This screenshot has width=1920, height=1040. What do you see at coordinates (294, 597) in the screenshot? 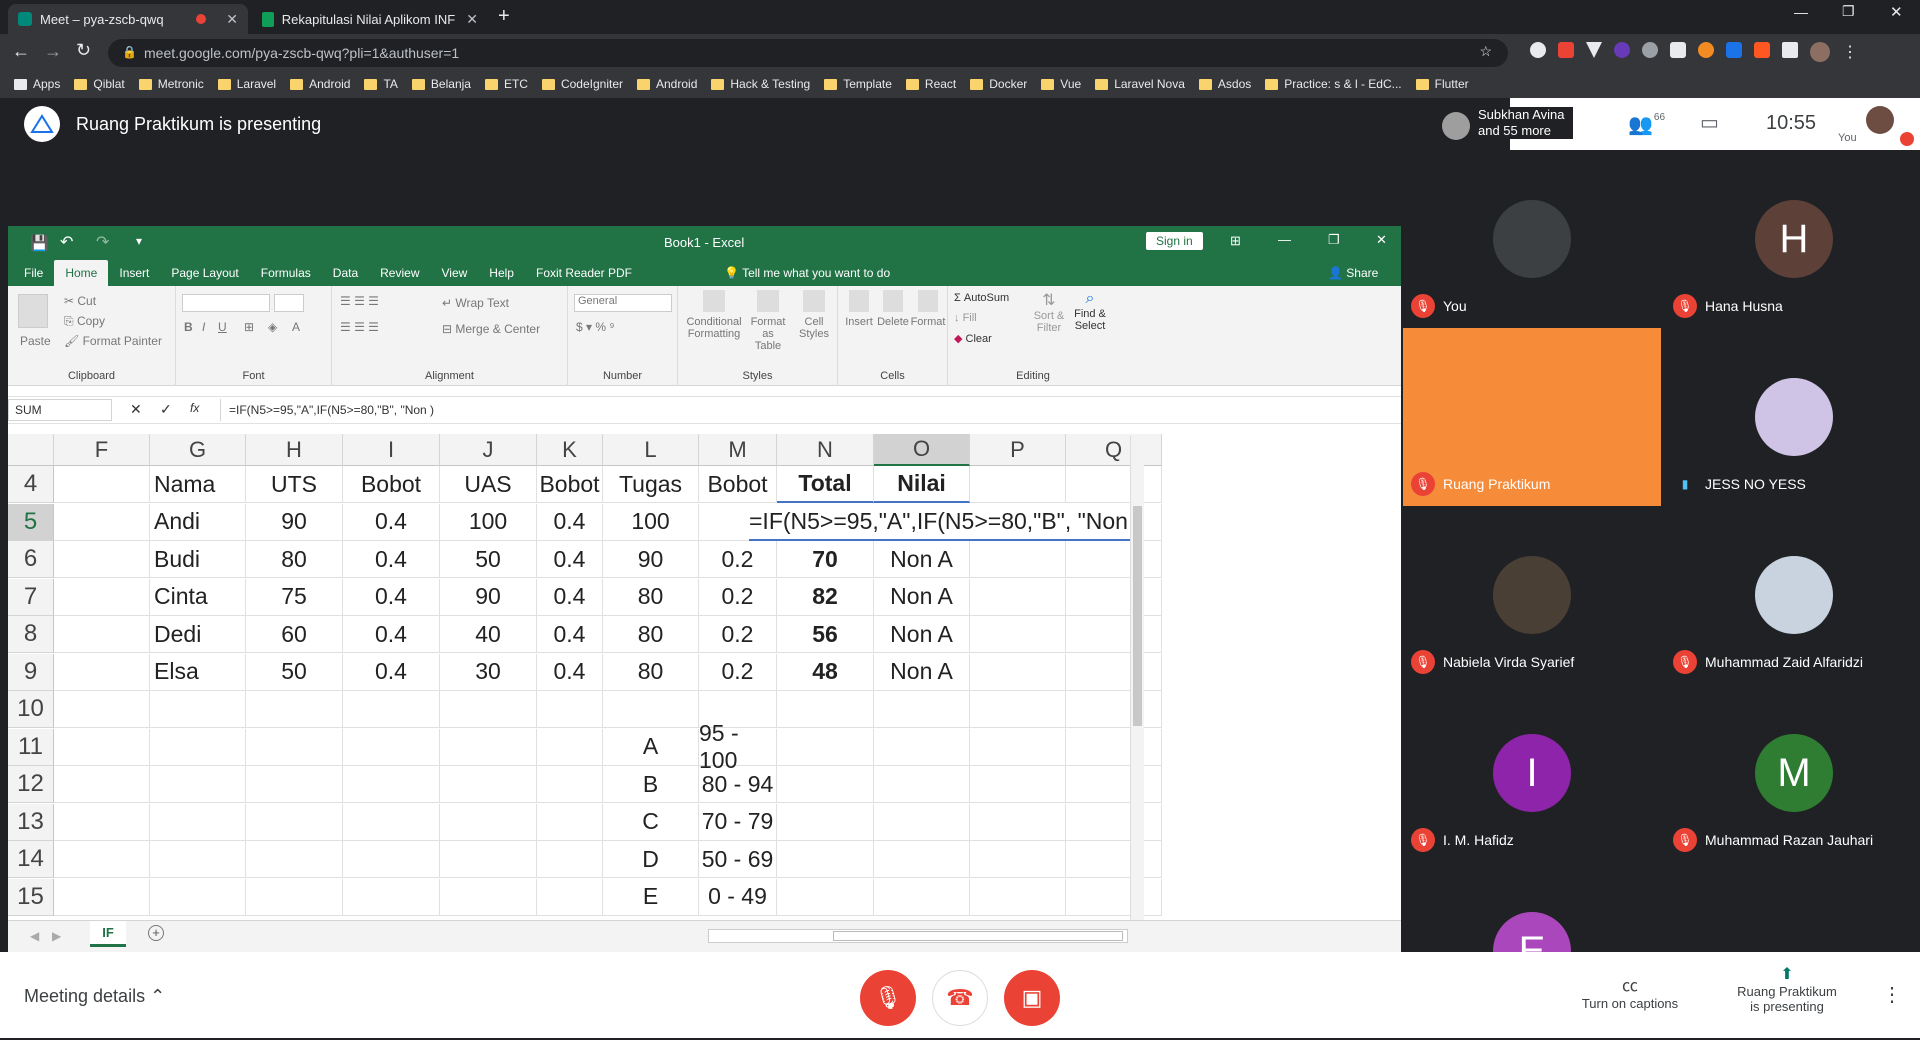
I see `table-cell: 75` at bounding box center [294, 597].